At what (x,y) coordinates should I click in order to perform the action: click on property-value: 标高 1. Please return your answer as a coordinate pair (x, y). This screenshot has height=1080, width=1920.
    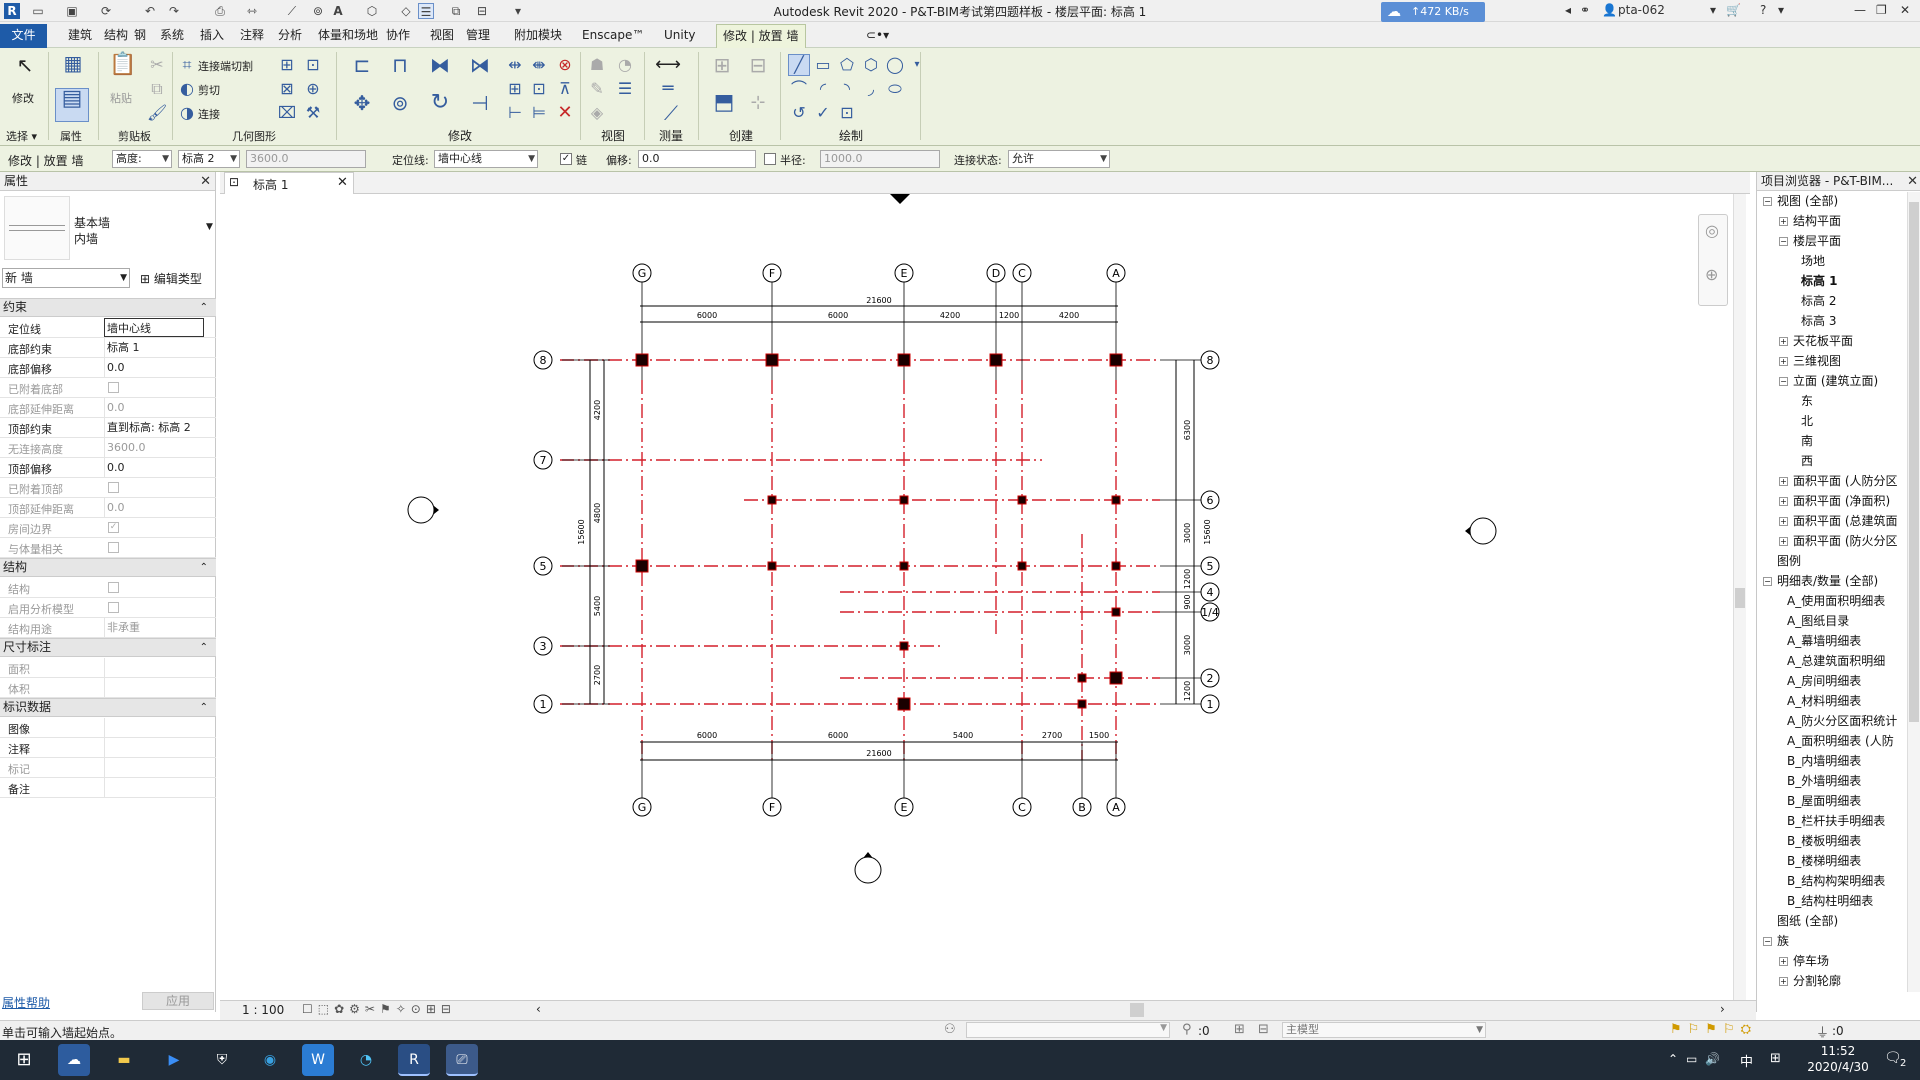
    Looking at the image, I should click on (154, 347).